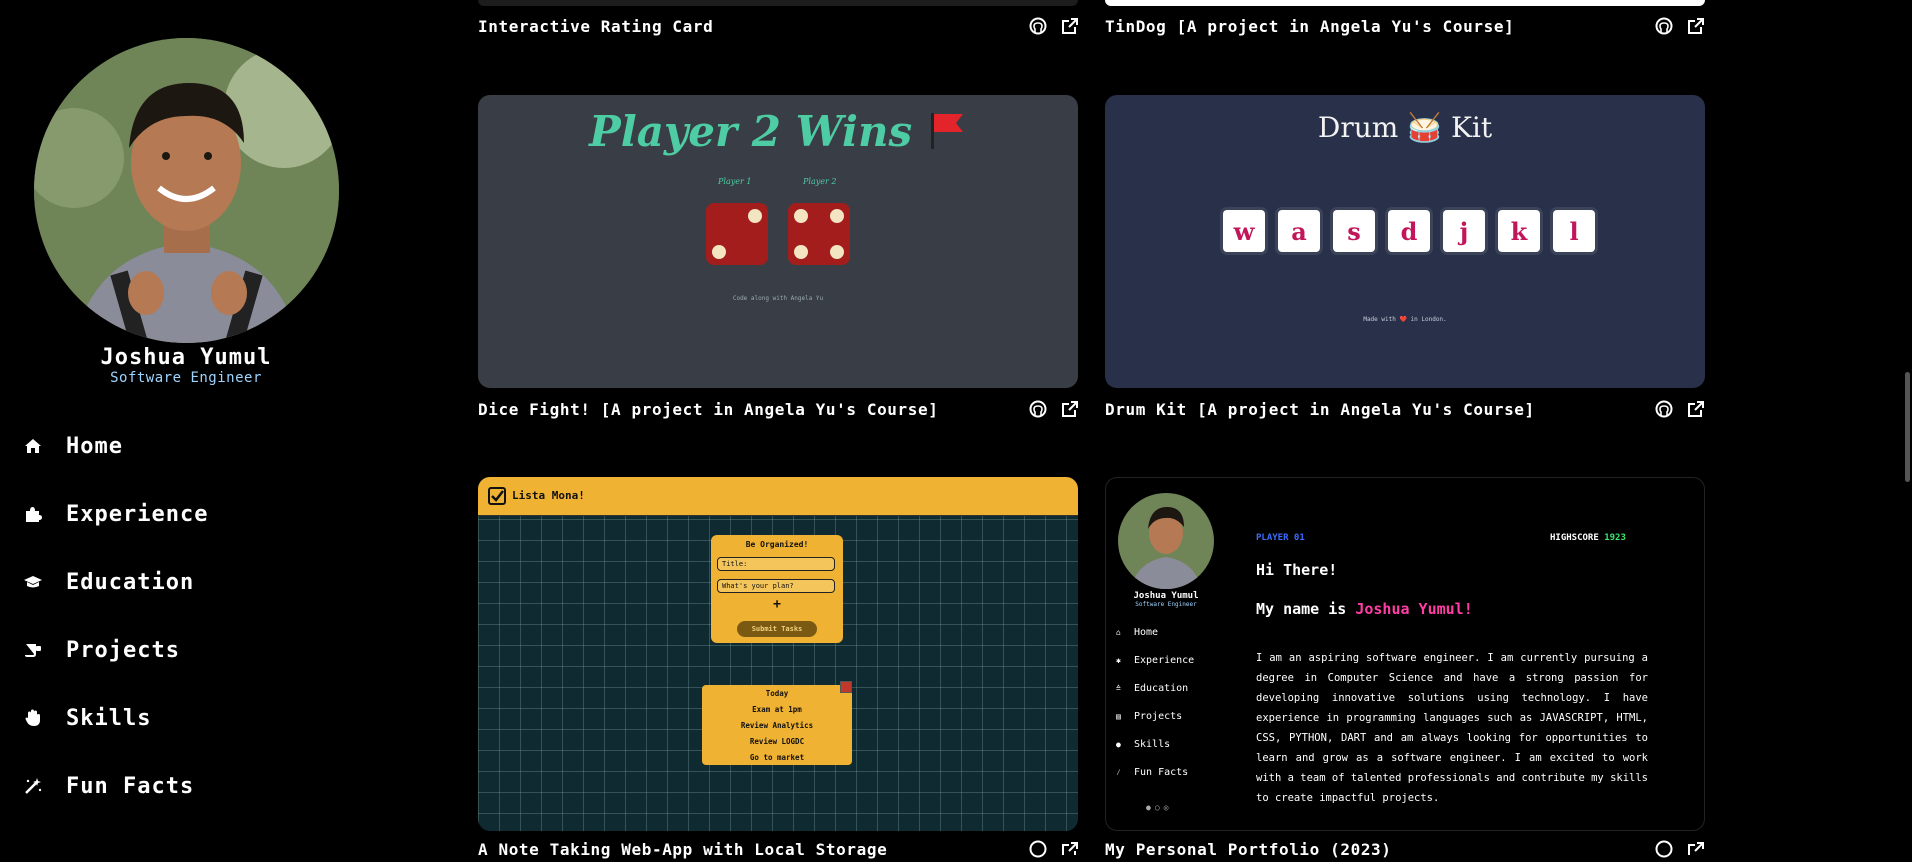  I want to click on mini-nav-item: ≙ Education, so click(1152, 688).